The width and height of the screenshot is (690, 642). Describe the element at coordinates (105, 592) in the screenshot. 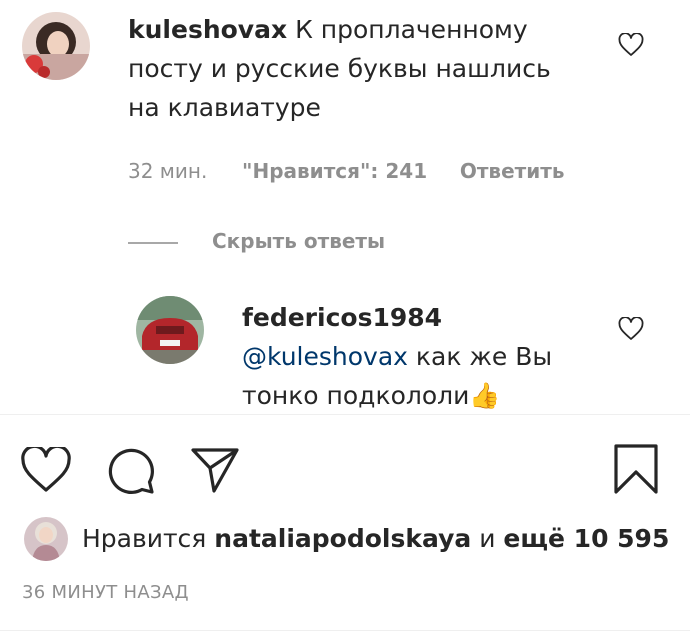

I see `post-timestamp: 36 МИНУТ НАЗАД` at that location.